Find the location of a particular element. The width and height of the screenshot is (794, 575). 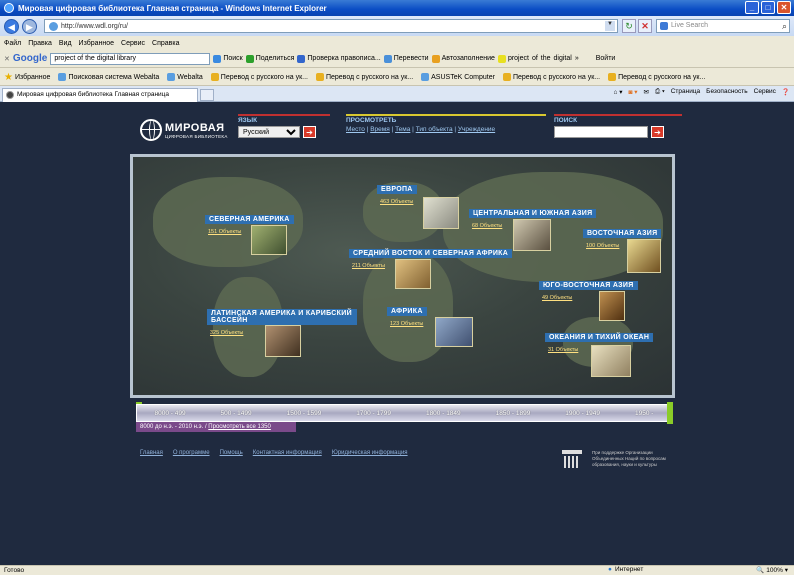

google-autofill-button: Автозаполнение is located at coordinates (463, 58).